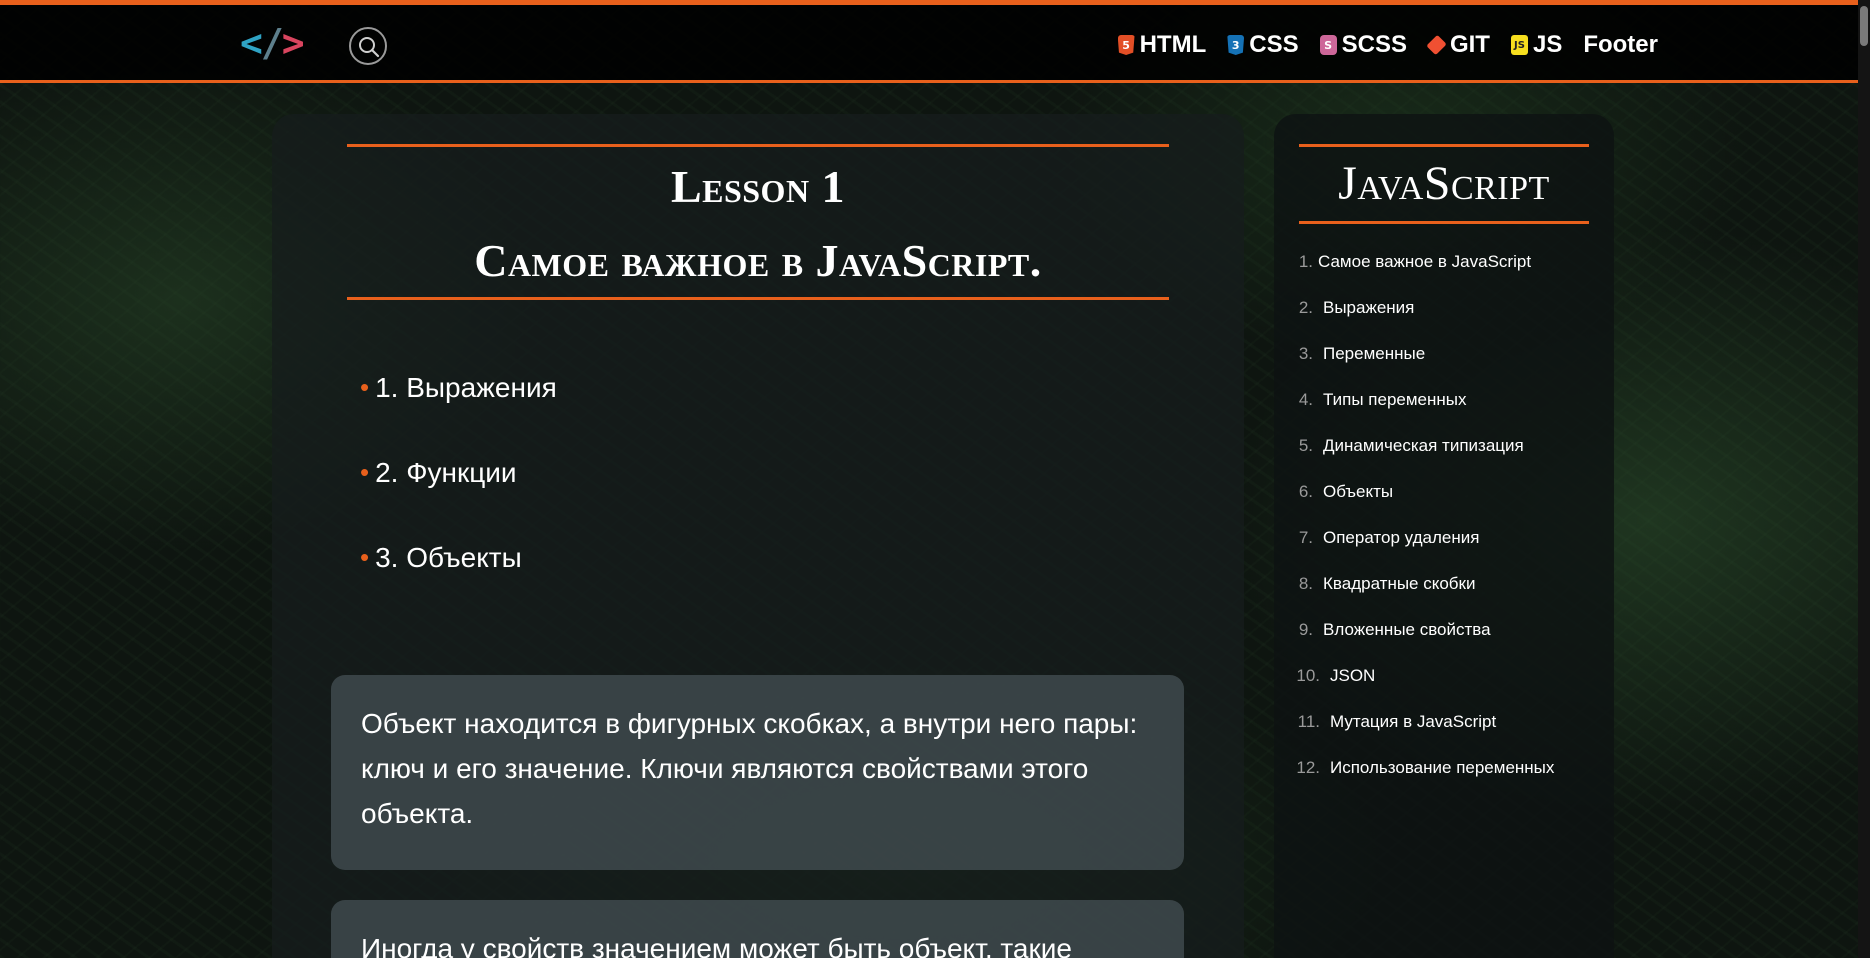 The image size is (1870, 958). Describe the element at coordinates (1308, 721) in the screenshot. I see `item-number: 11.` at that location.